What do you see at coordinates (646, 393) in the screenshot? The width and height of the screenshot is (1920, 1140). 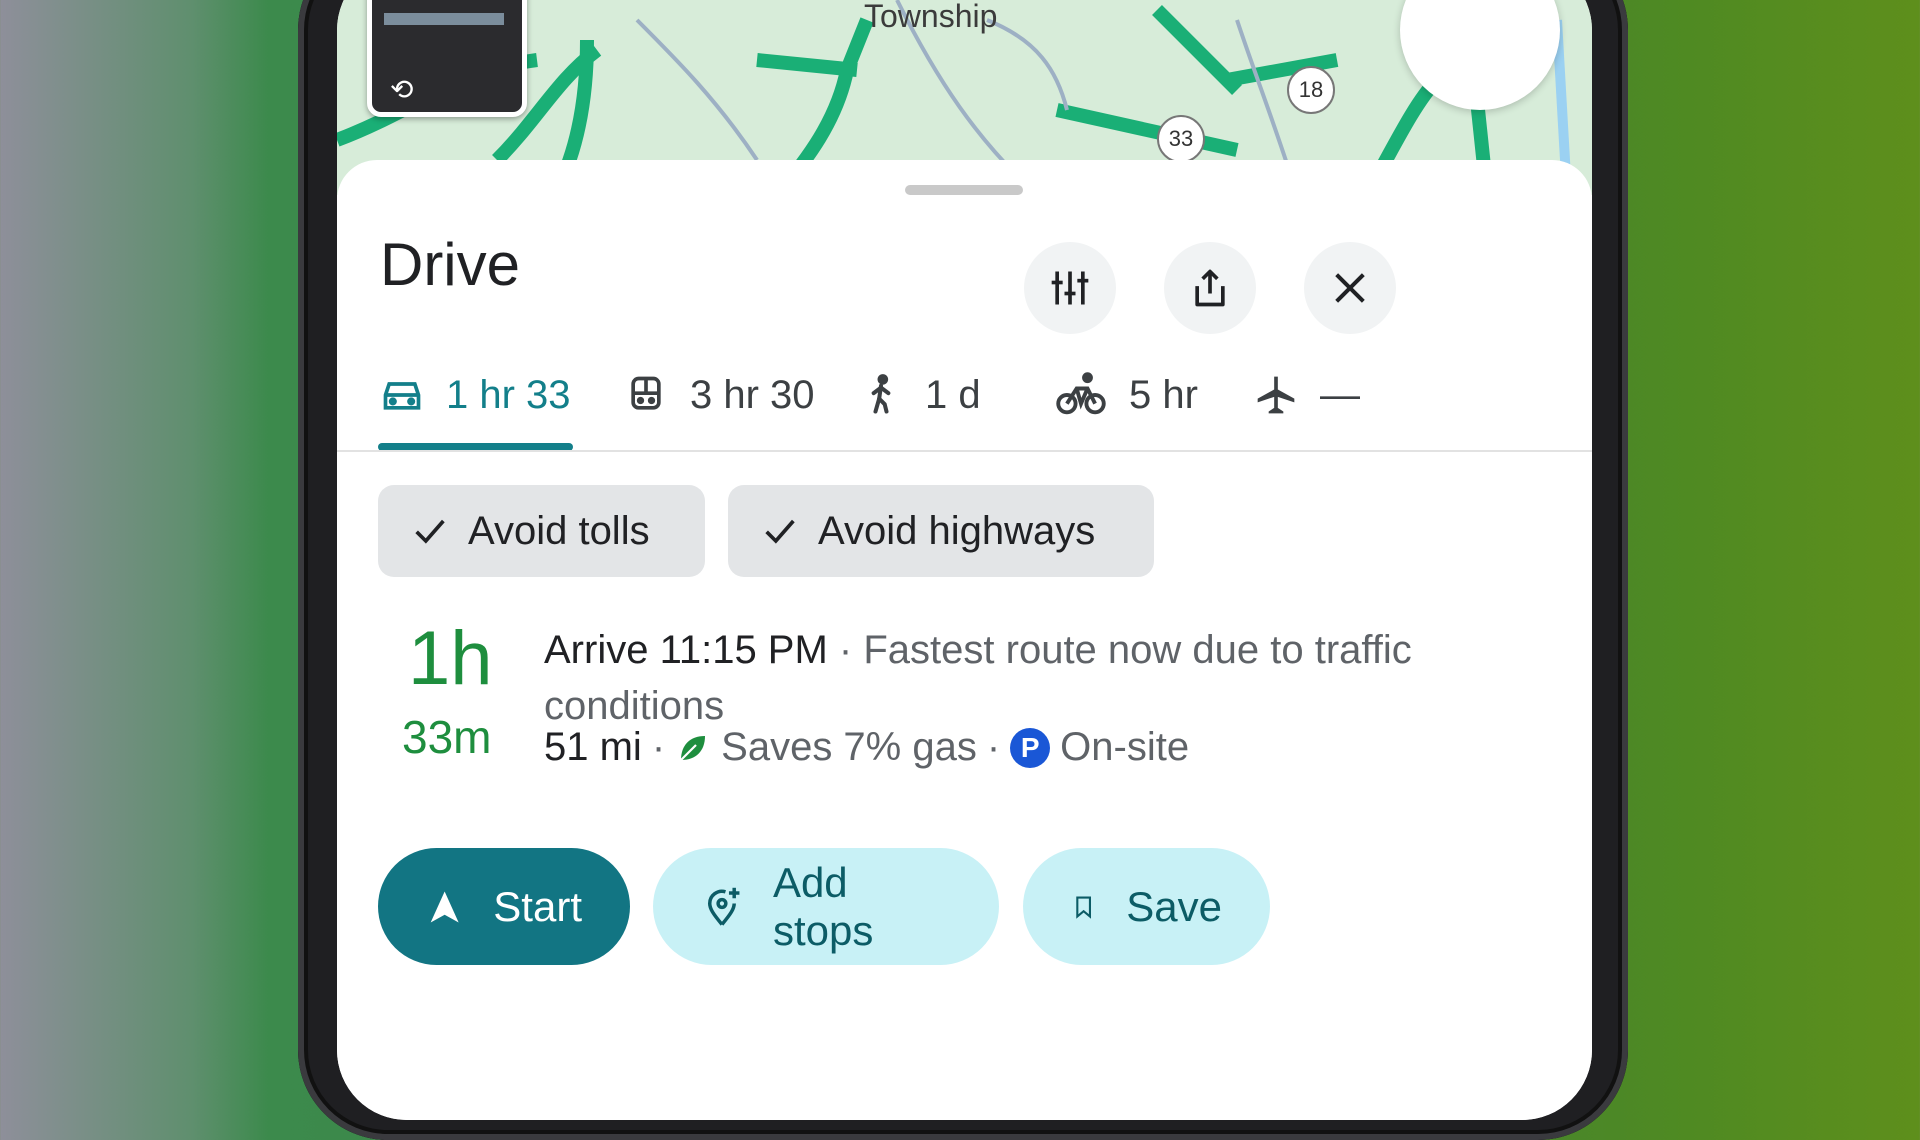 I see `train-icon` at bounding box center [646, 393].